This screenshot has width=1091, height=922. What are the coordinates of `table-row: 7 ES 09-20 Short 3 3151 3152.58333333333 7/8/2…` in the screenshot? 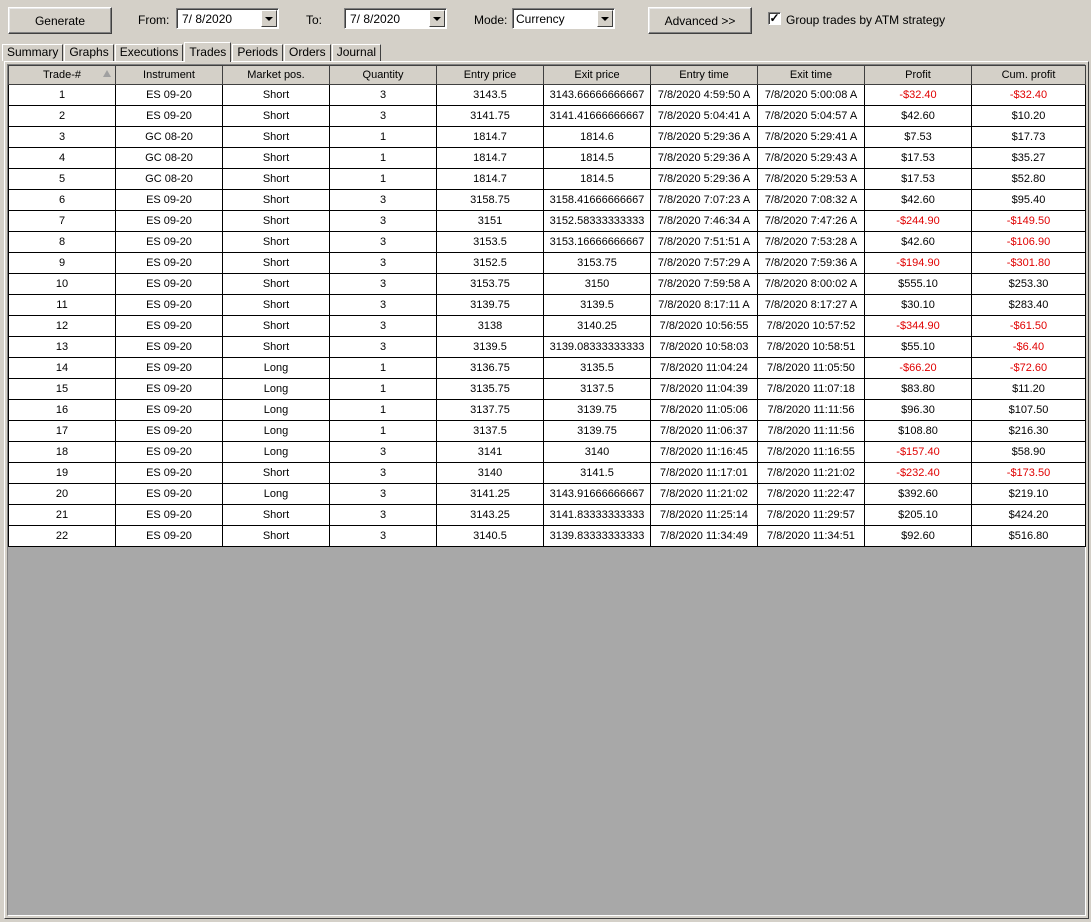 It's located at (547, 221).